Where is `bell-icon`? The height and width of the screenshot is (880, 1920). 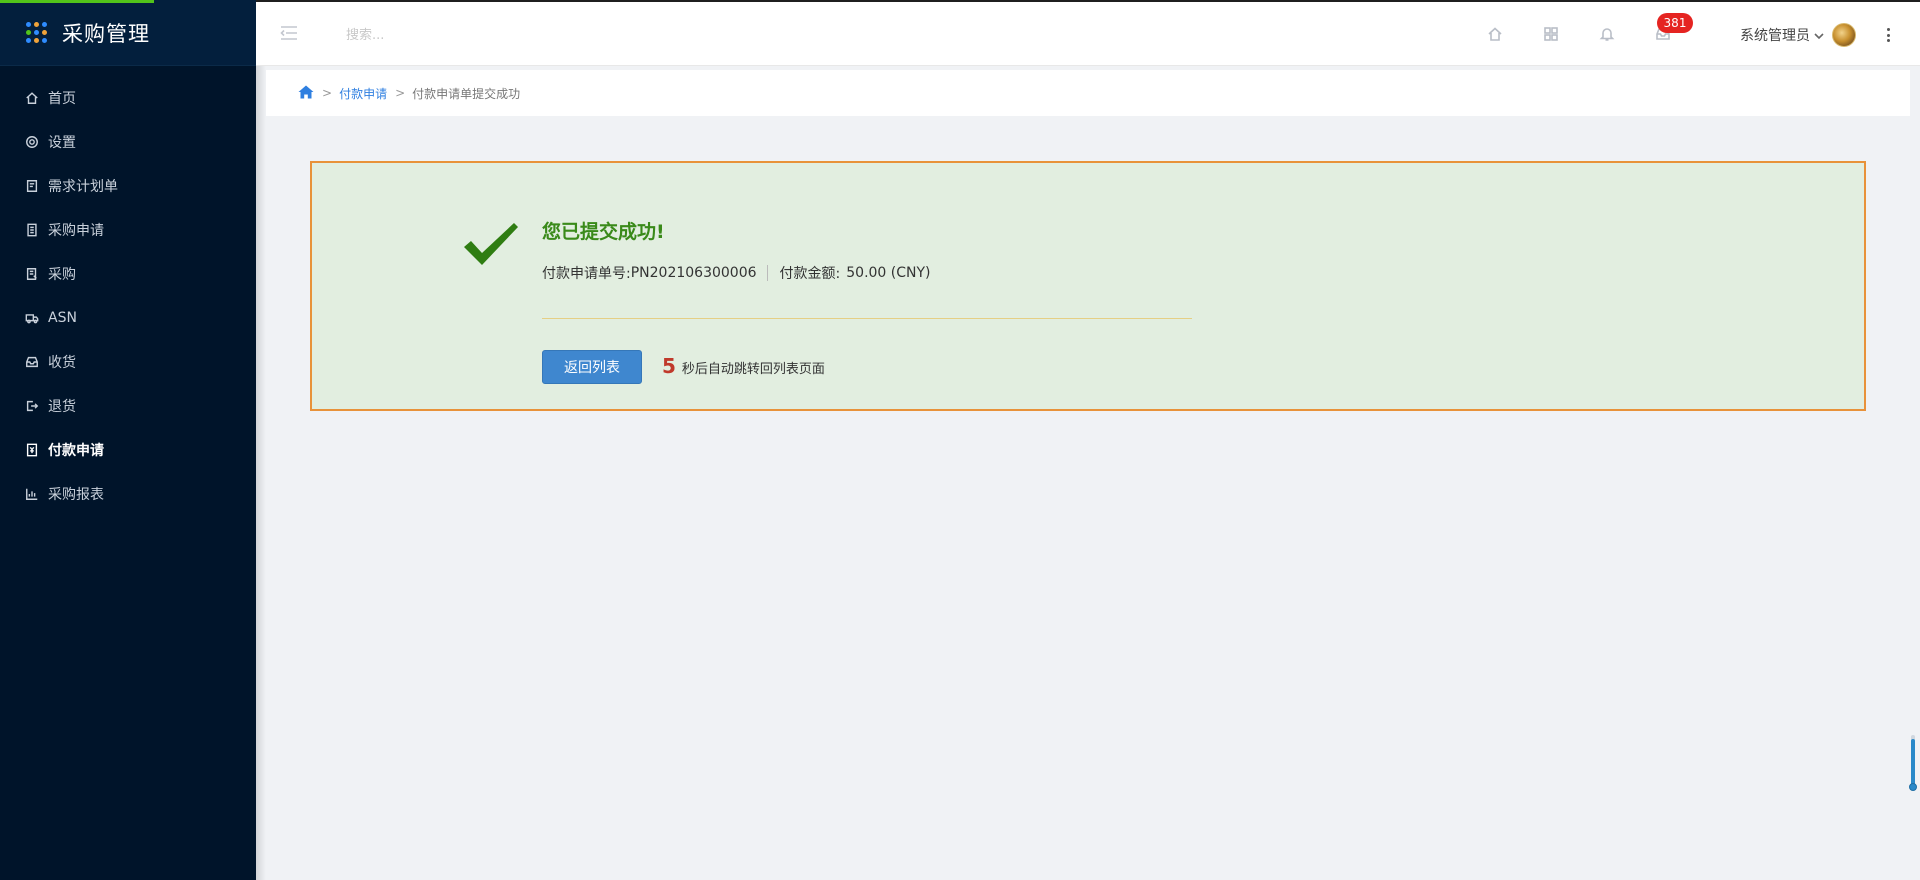 bell-icon is located at coordinates (1607, 34).